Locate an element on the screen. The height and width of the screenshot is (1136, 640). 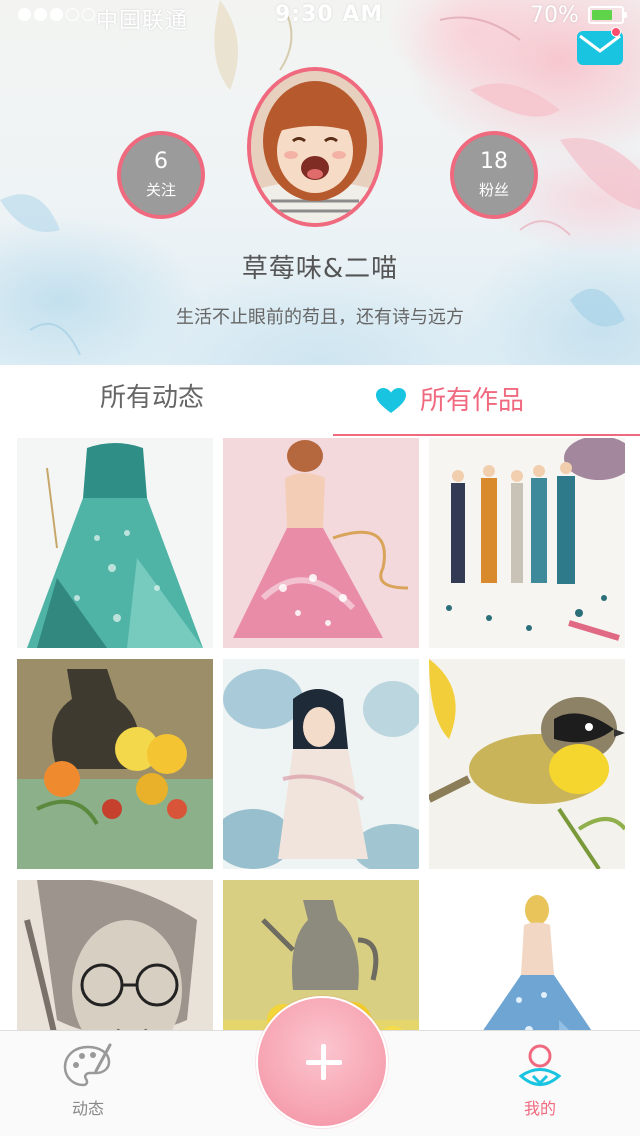
active-tab-indicator is located at coordinates (486, 435).